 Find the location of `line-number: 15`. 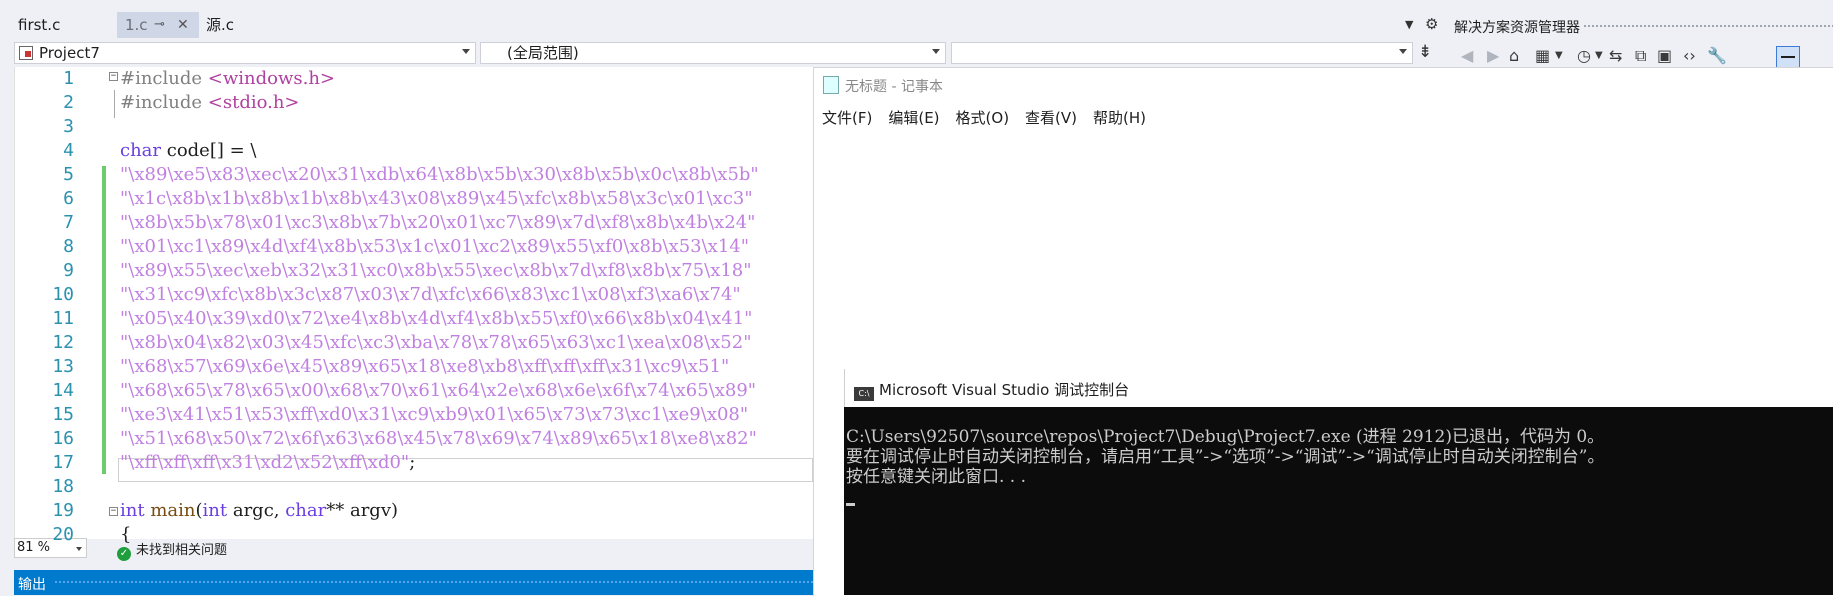

line-number: 15 is located at coordinates (63, 414).